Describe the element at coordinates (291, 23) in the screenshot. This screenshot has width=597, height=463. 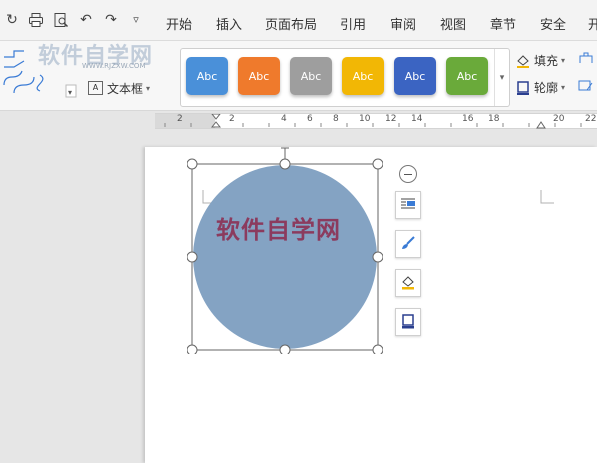
I see `tab-page-layout: 页面布局` at that location.